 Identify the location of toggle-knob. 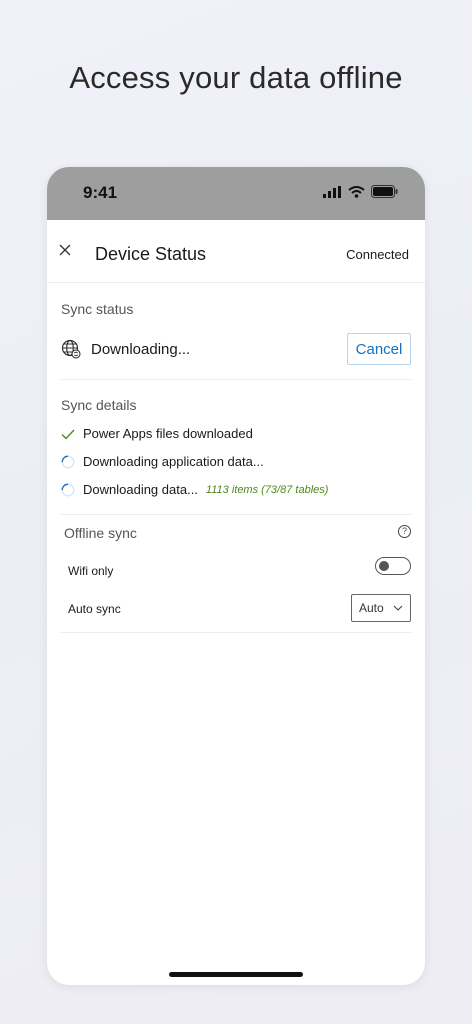
(384, 566).